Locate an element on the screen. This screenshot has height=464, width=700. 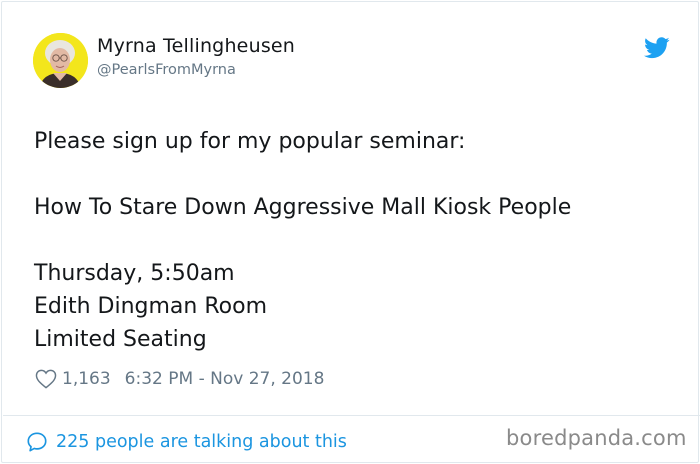
conversation-text: 225 people are talking about this is located at coordinates (201, 442).